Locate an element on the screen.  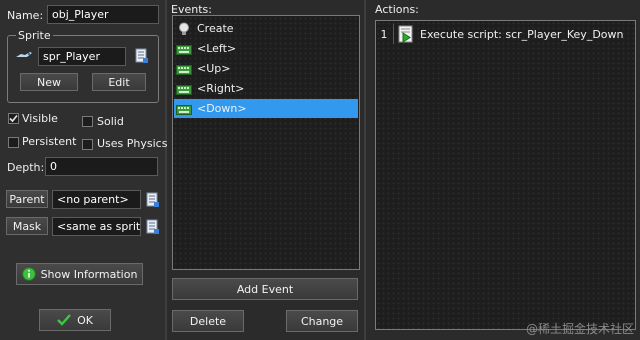
actions-title: Actions: is located at coordinates (397, 9).